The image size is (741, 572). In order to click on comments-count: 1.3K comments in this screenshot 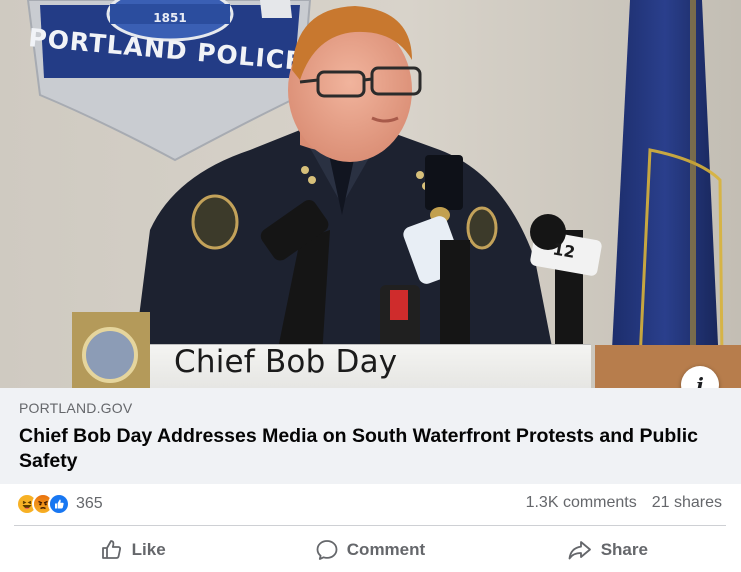, I will do `click(581, 503)`.